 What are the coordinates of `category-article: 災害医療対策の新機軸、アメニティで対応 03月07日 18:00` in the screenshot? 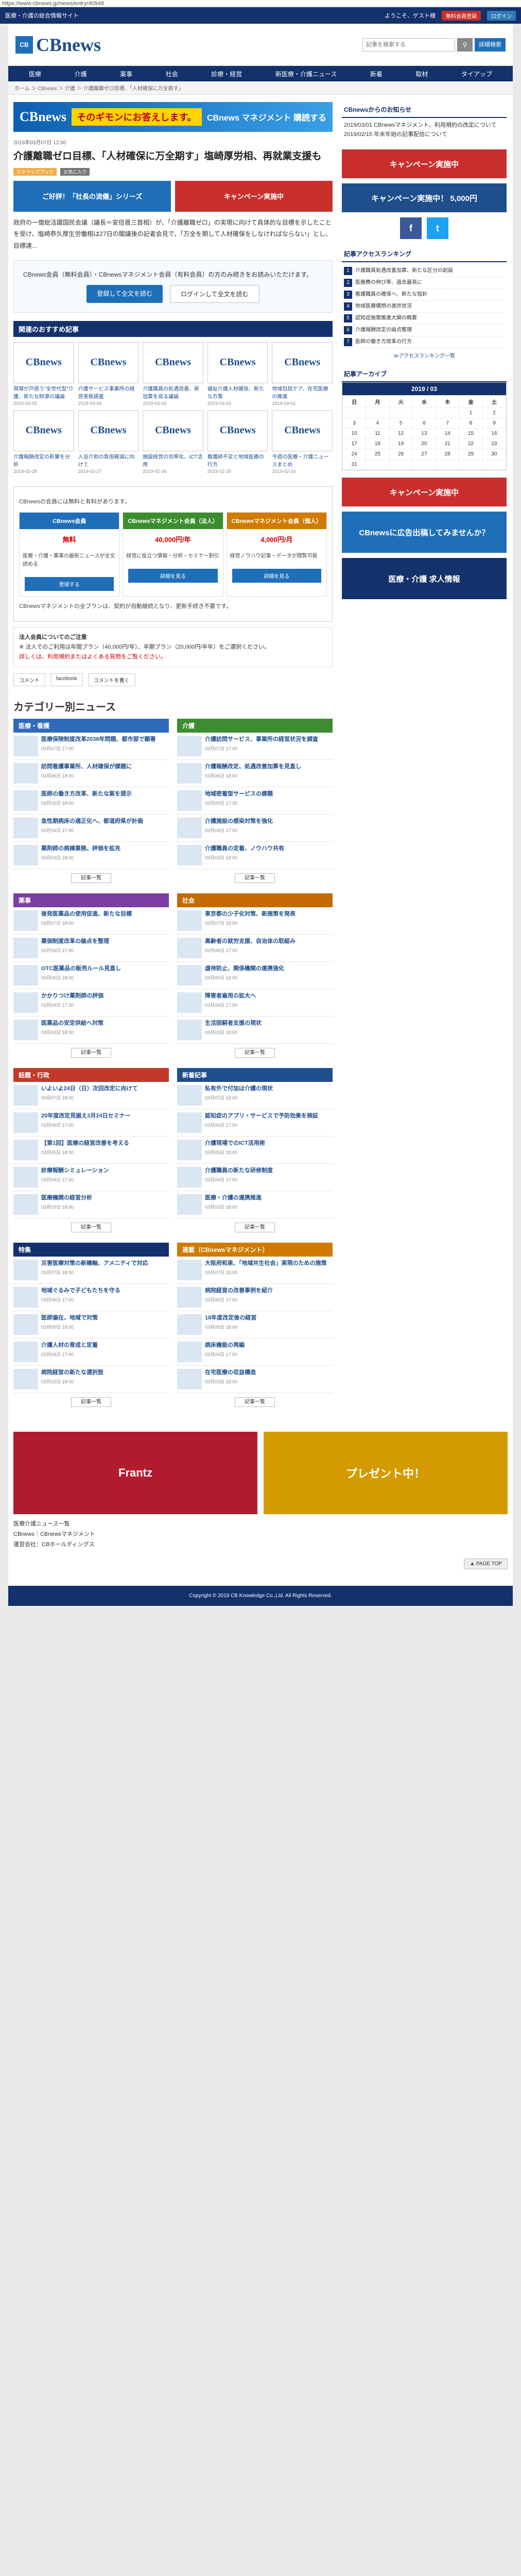 It's located at (91, 1271).